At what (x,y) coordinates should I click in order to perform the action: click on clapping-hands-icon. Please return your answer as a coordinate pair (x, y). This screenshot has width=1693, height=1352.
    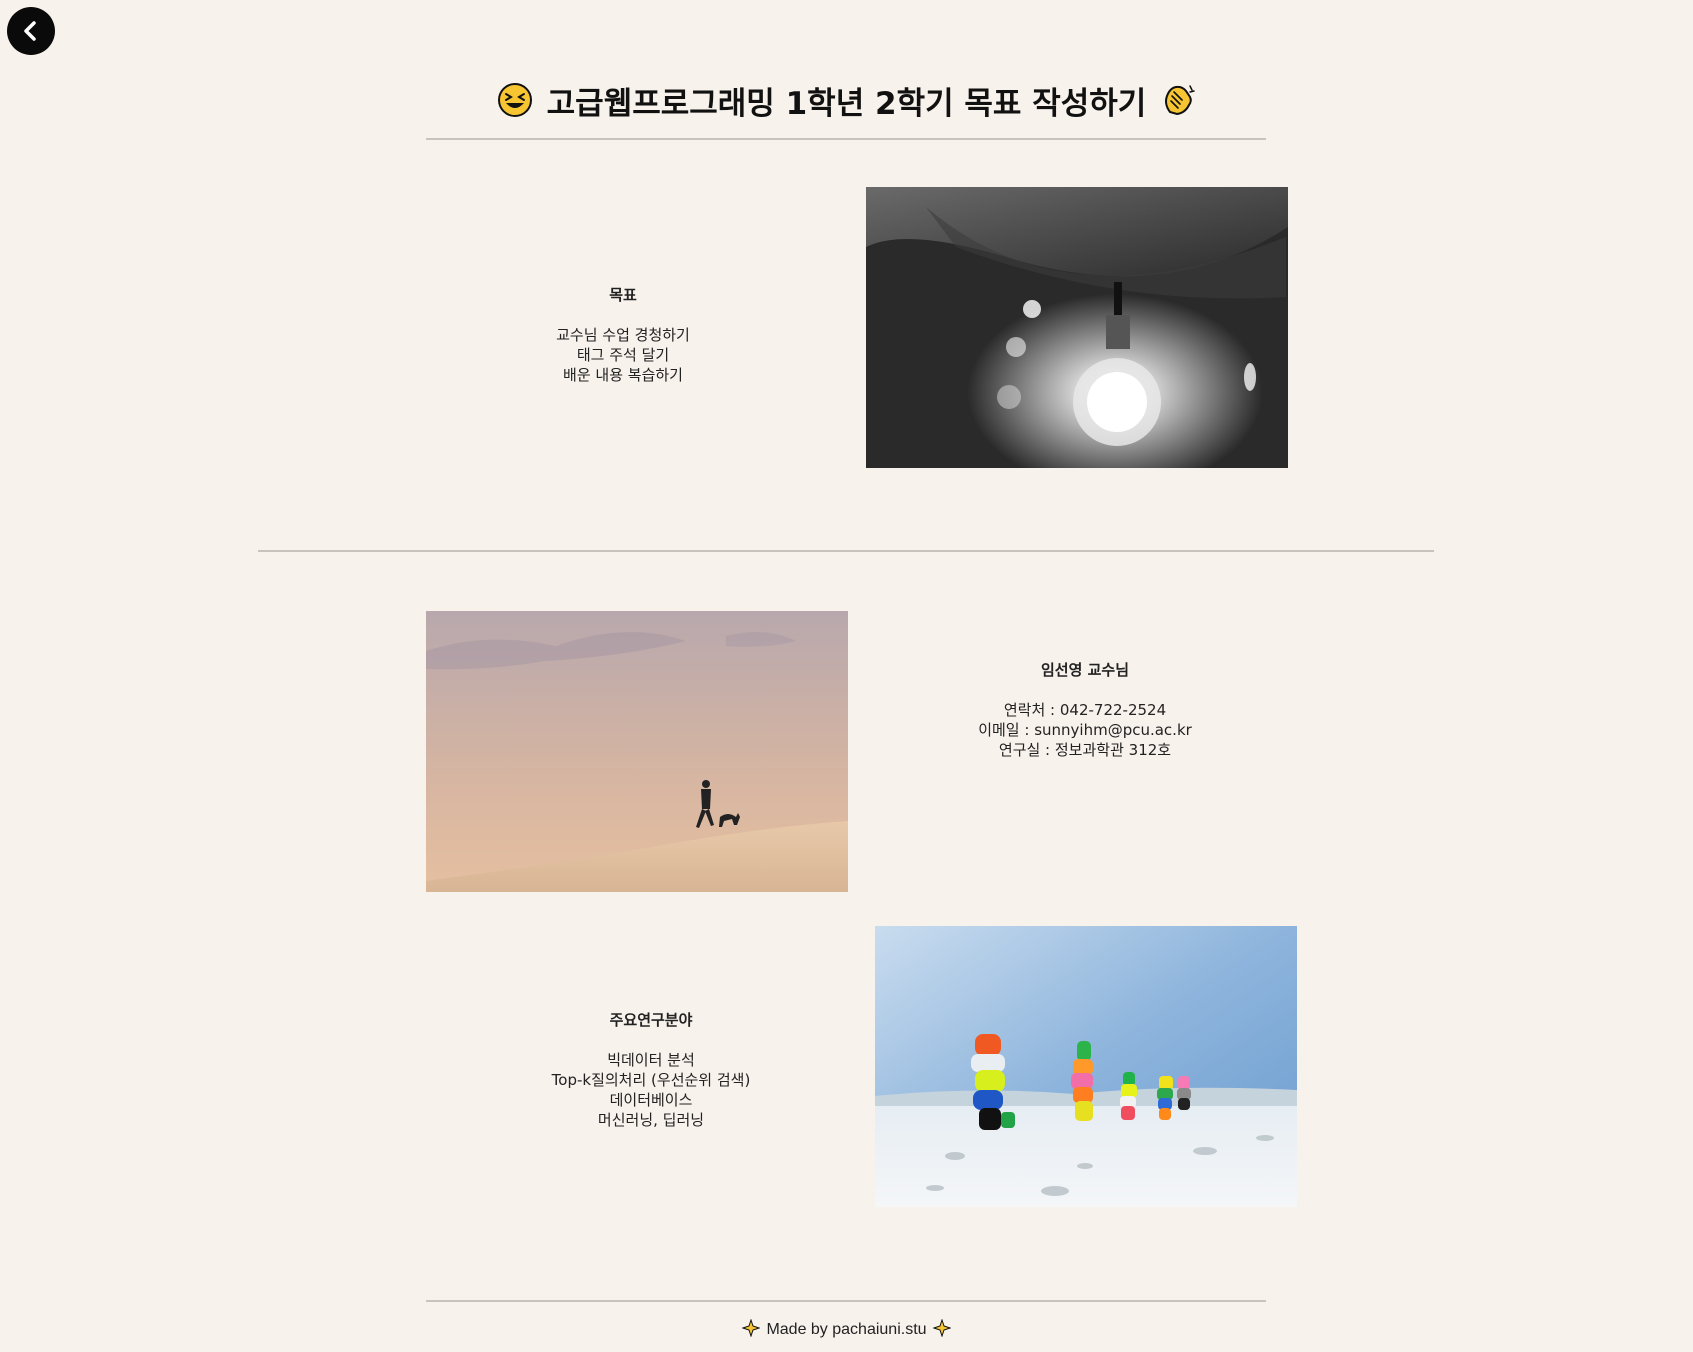
    Looking at the image, I should click on (1178, 100).